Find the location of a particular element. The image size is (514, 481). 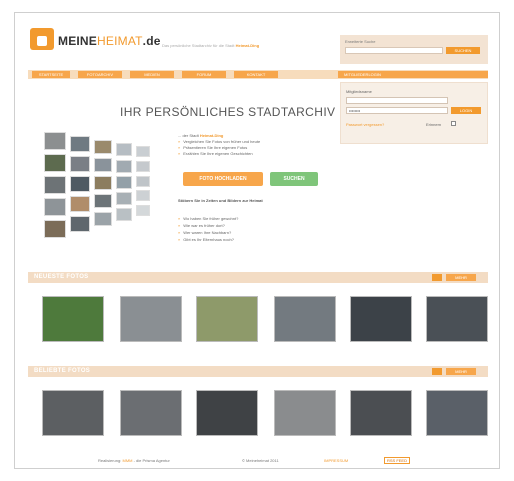

photo-row-popular is located at coordinates (258, 420).